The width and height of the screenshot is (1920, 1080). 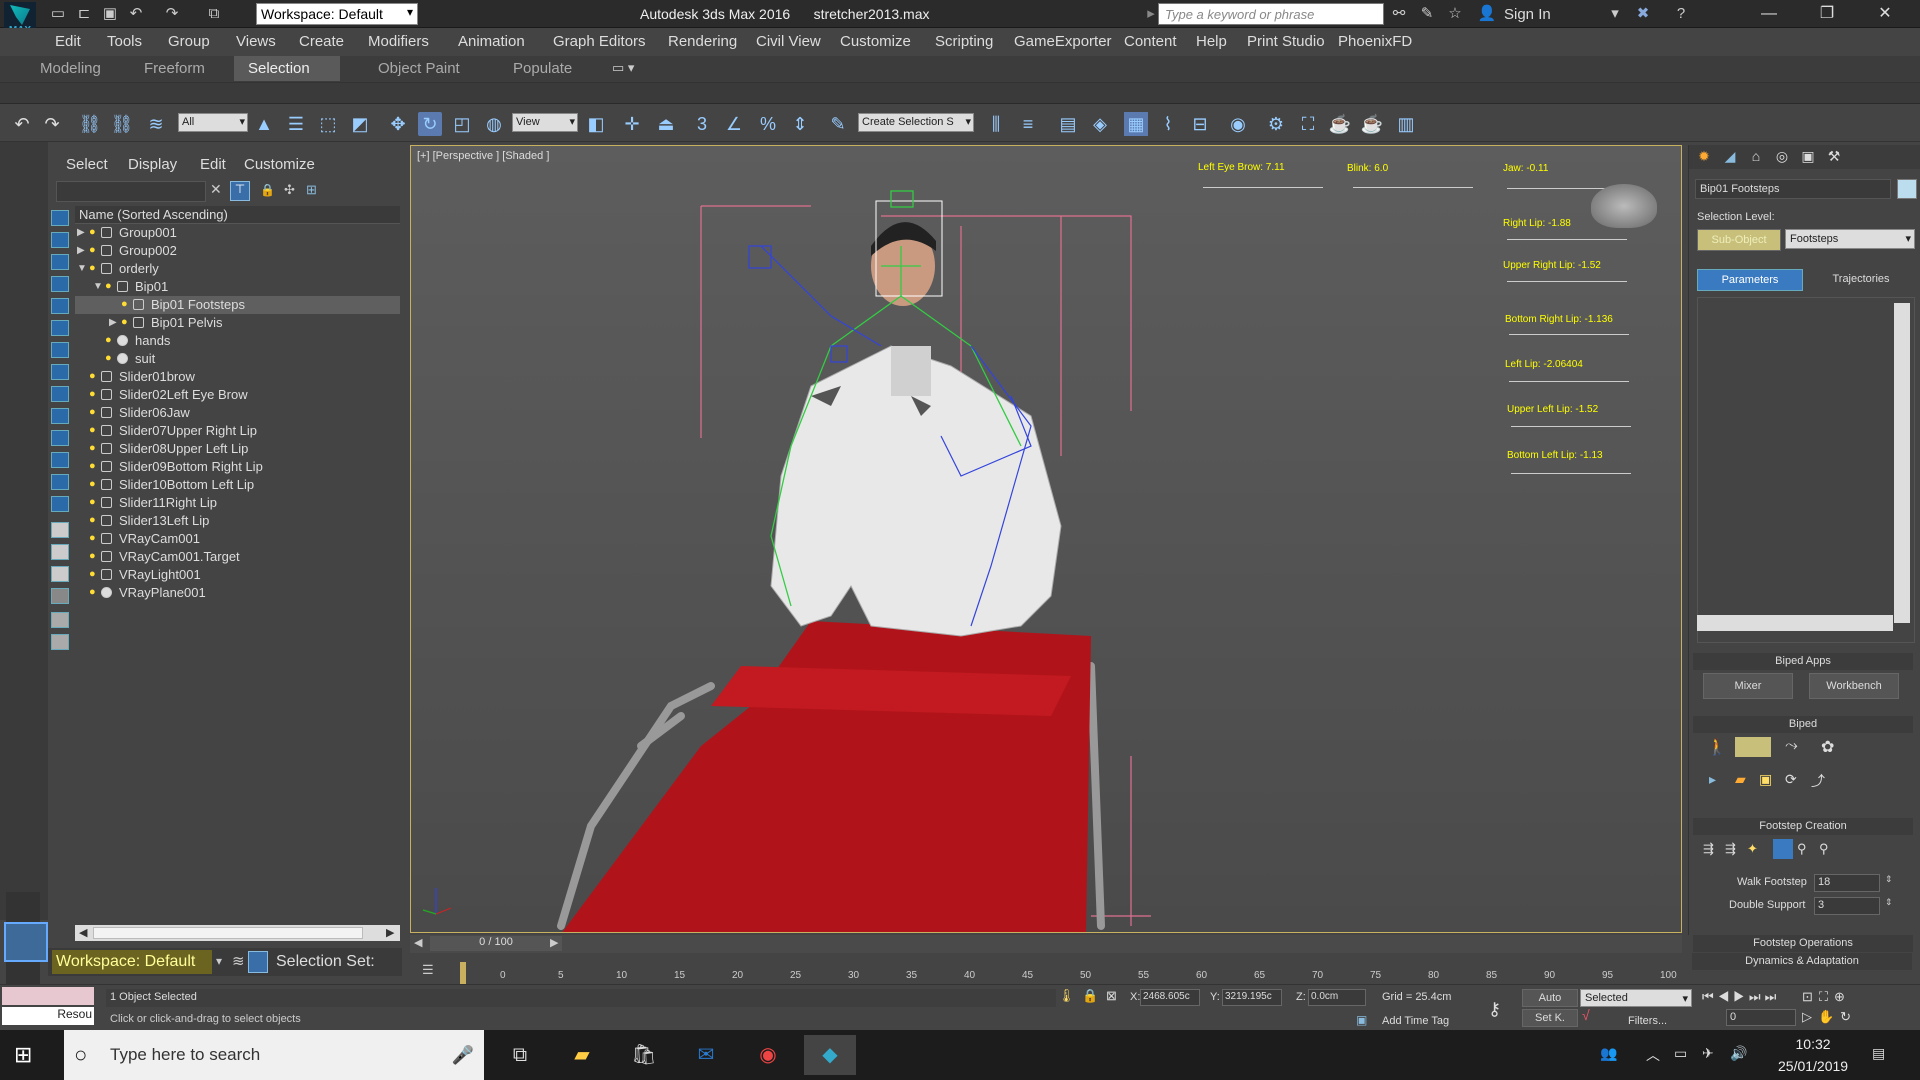 What do you see at coordinates (237, 467) in the screenshot?
I see `scene-list-item: ● Slider09Bottom Right Lip` at bounding box center [237, 467].